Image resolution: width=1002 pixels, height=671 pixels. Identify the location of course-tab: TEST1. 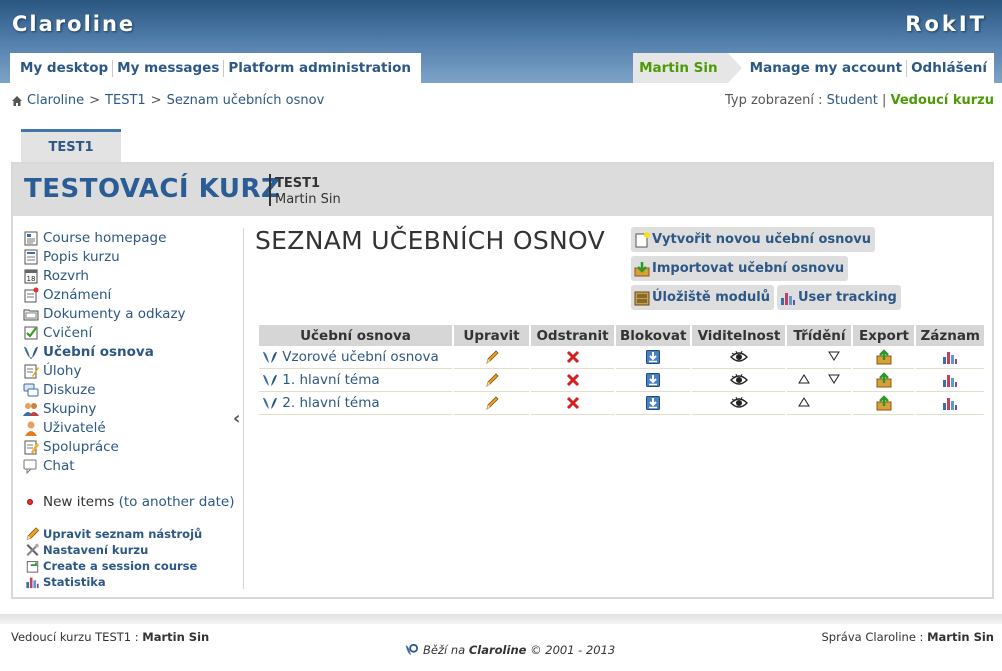
(71, 146).